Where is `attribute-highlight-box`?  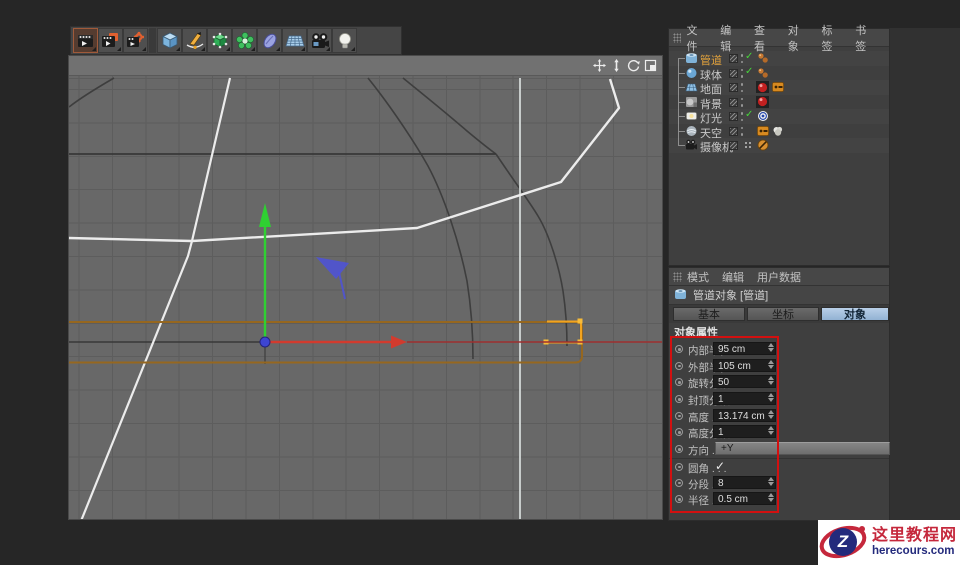 attribute-highlight-box is located at coordinates (724, 424).